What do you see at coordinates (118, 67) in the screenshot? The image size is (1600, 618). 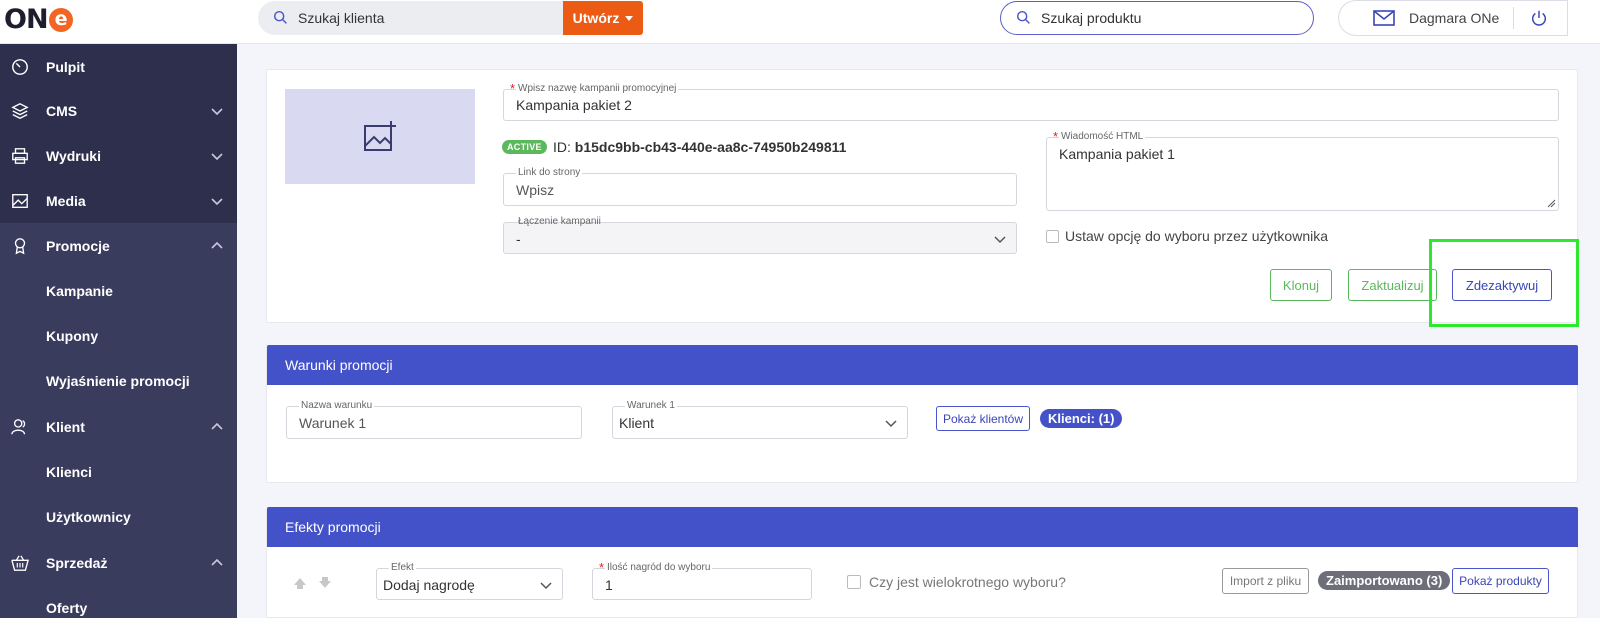 I see `sidebar-item-pulpit: Pulpit` at bounding box center [118, 67].